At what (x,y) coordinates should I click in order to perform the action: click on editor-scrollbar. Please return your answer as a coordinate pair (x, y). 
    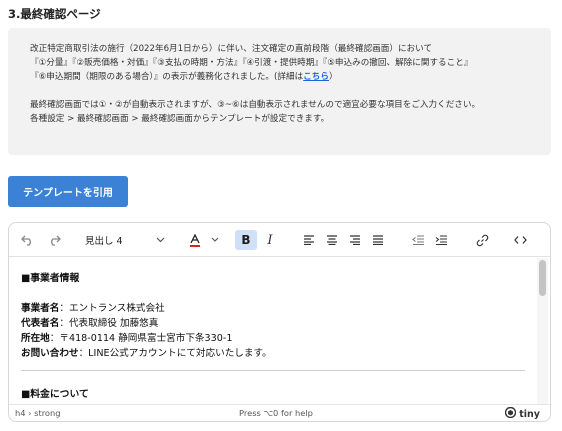
    Looking at the image, I should click on (542, 331).